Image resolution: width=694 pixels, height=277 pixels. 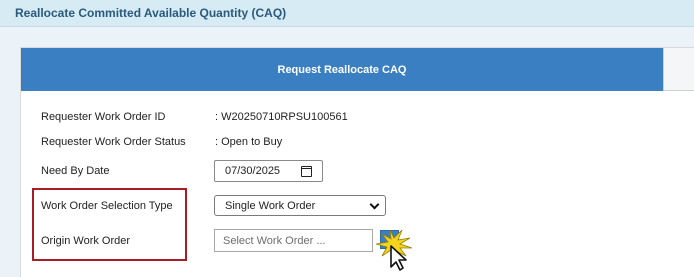 What do you see at coordinates (281, 117) in the screenshot?
I see `requester-work-order-id-value: : W20250710RPSU100561` at bounding box center [281, 117].